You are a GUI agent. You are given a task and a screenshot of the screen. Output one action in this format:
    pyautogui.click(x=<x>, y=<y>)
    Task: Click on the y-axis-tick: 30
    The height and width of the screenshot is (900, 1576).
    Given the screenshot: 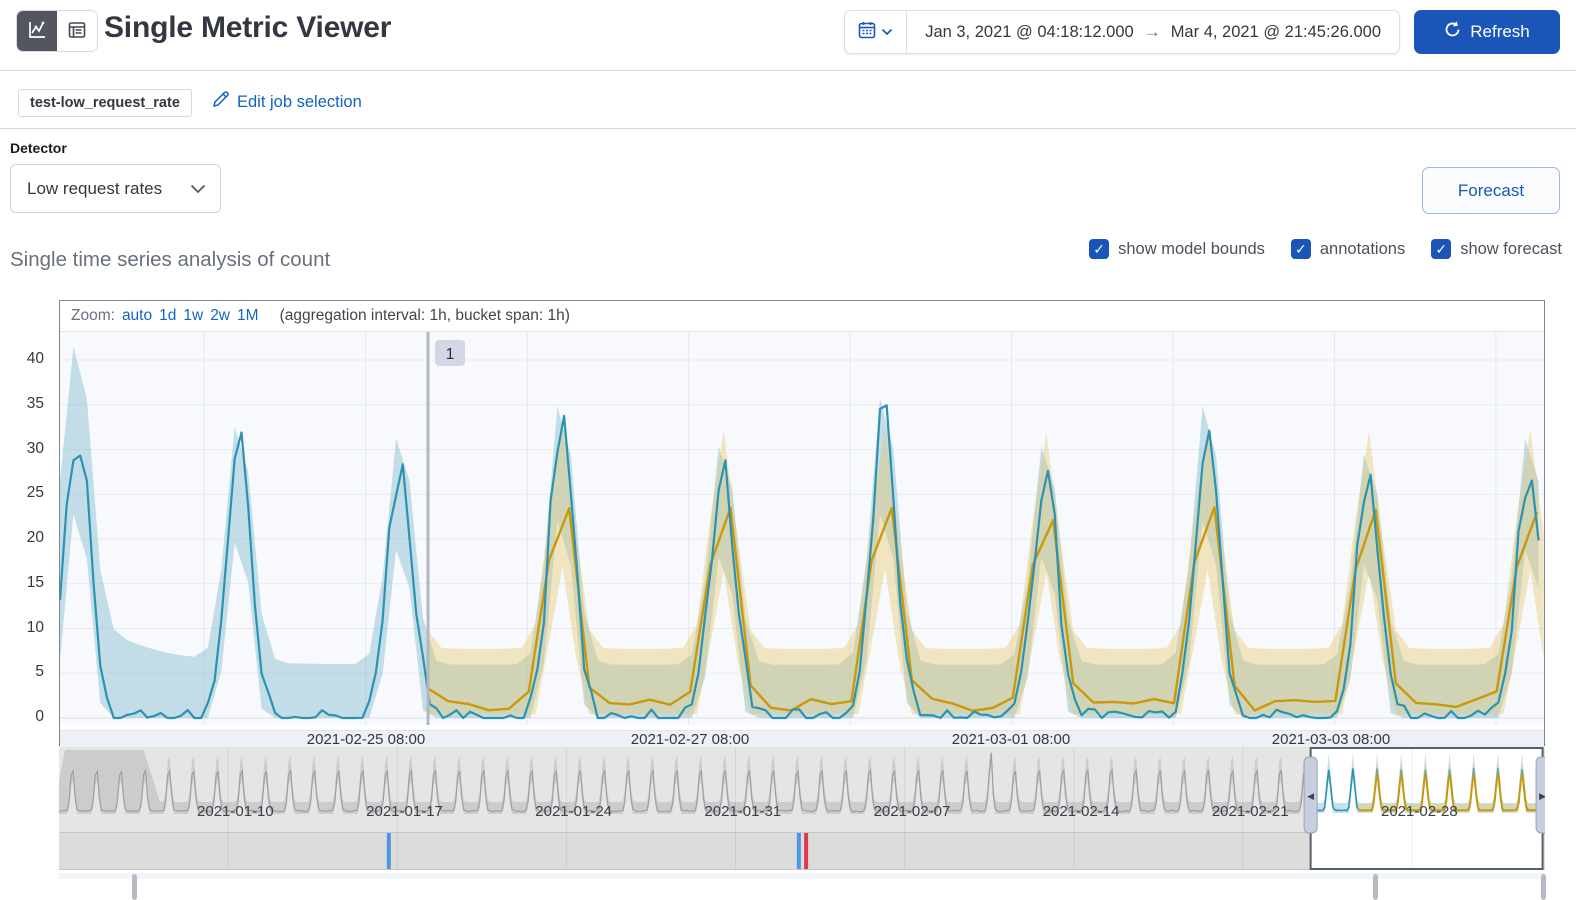 What is the action you would take?
    pyautogui.click(x=35, y=448)
    